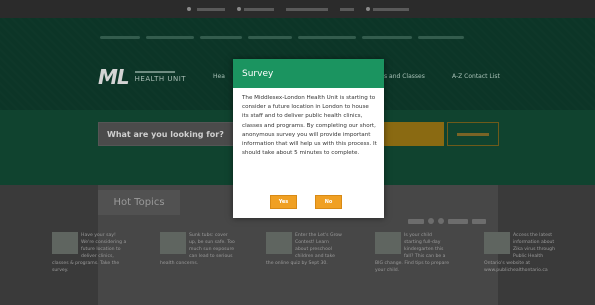 Image resolution: width=595 pixels, height=305 pixels. What do you see at coordinates (283, 202) in the screenshot?
I see `yes-button: Yes` at bounding box center [283, 202].